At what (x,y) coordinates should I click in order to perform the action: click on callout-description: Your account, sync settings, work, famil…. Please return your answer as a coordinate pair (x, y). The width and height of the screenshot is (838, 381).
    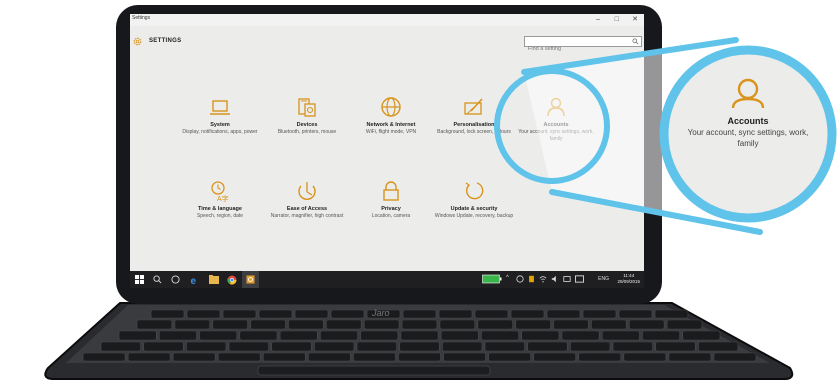
    Looking at the image, I should click on (748, 138).